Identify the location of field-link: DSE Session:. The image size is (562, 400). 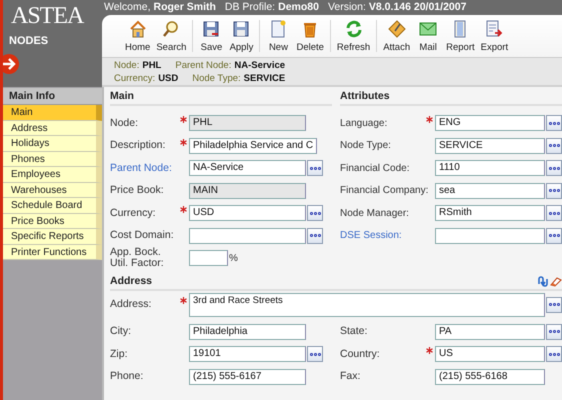
(383, 236).